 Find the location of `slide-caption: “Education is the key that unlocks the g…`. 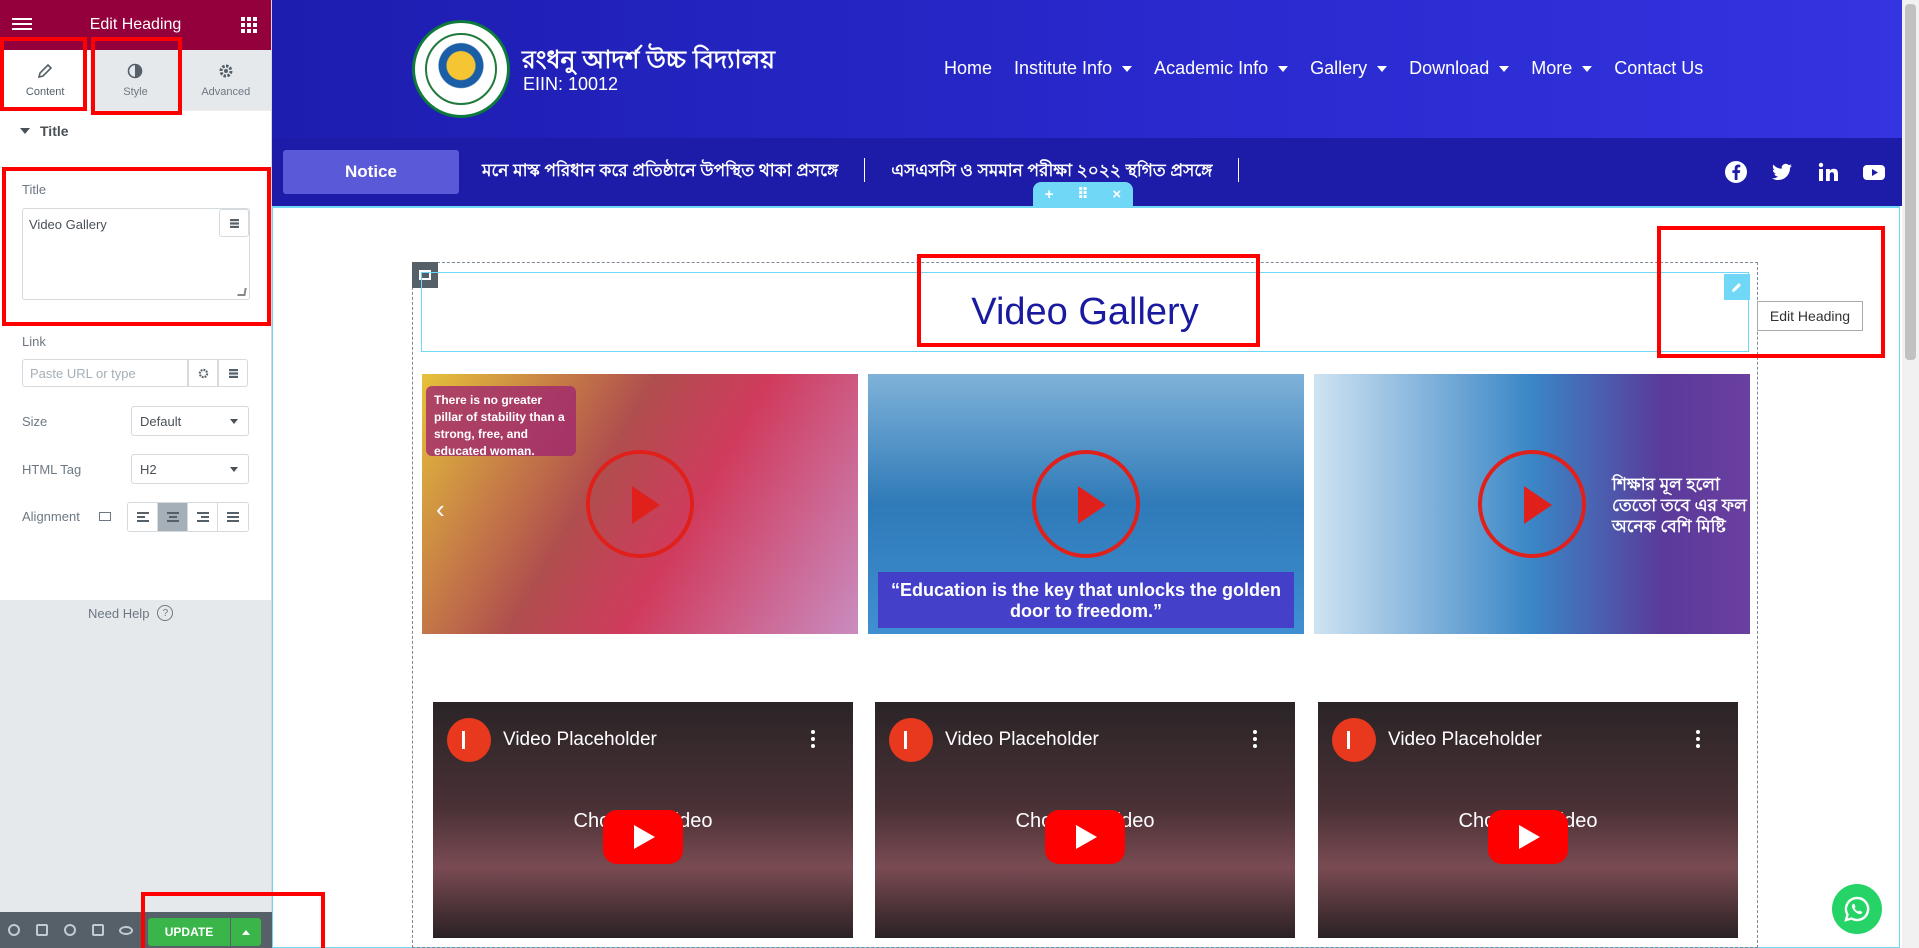

slide-caption: “Education is the key that unlocks the g… is located at coordinates (1086, 600).